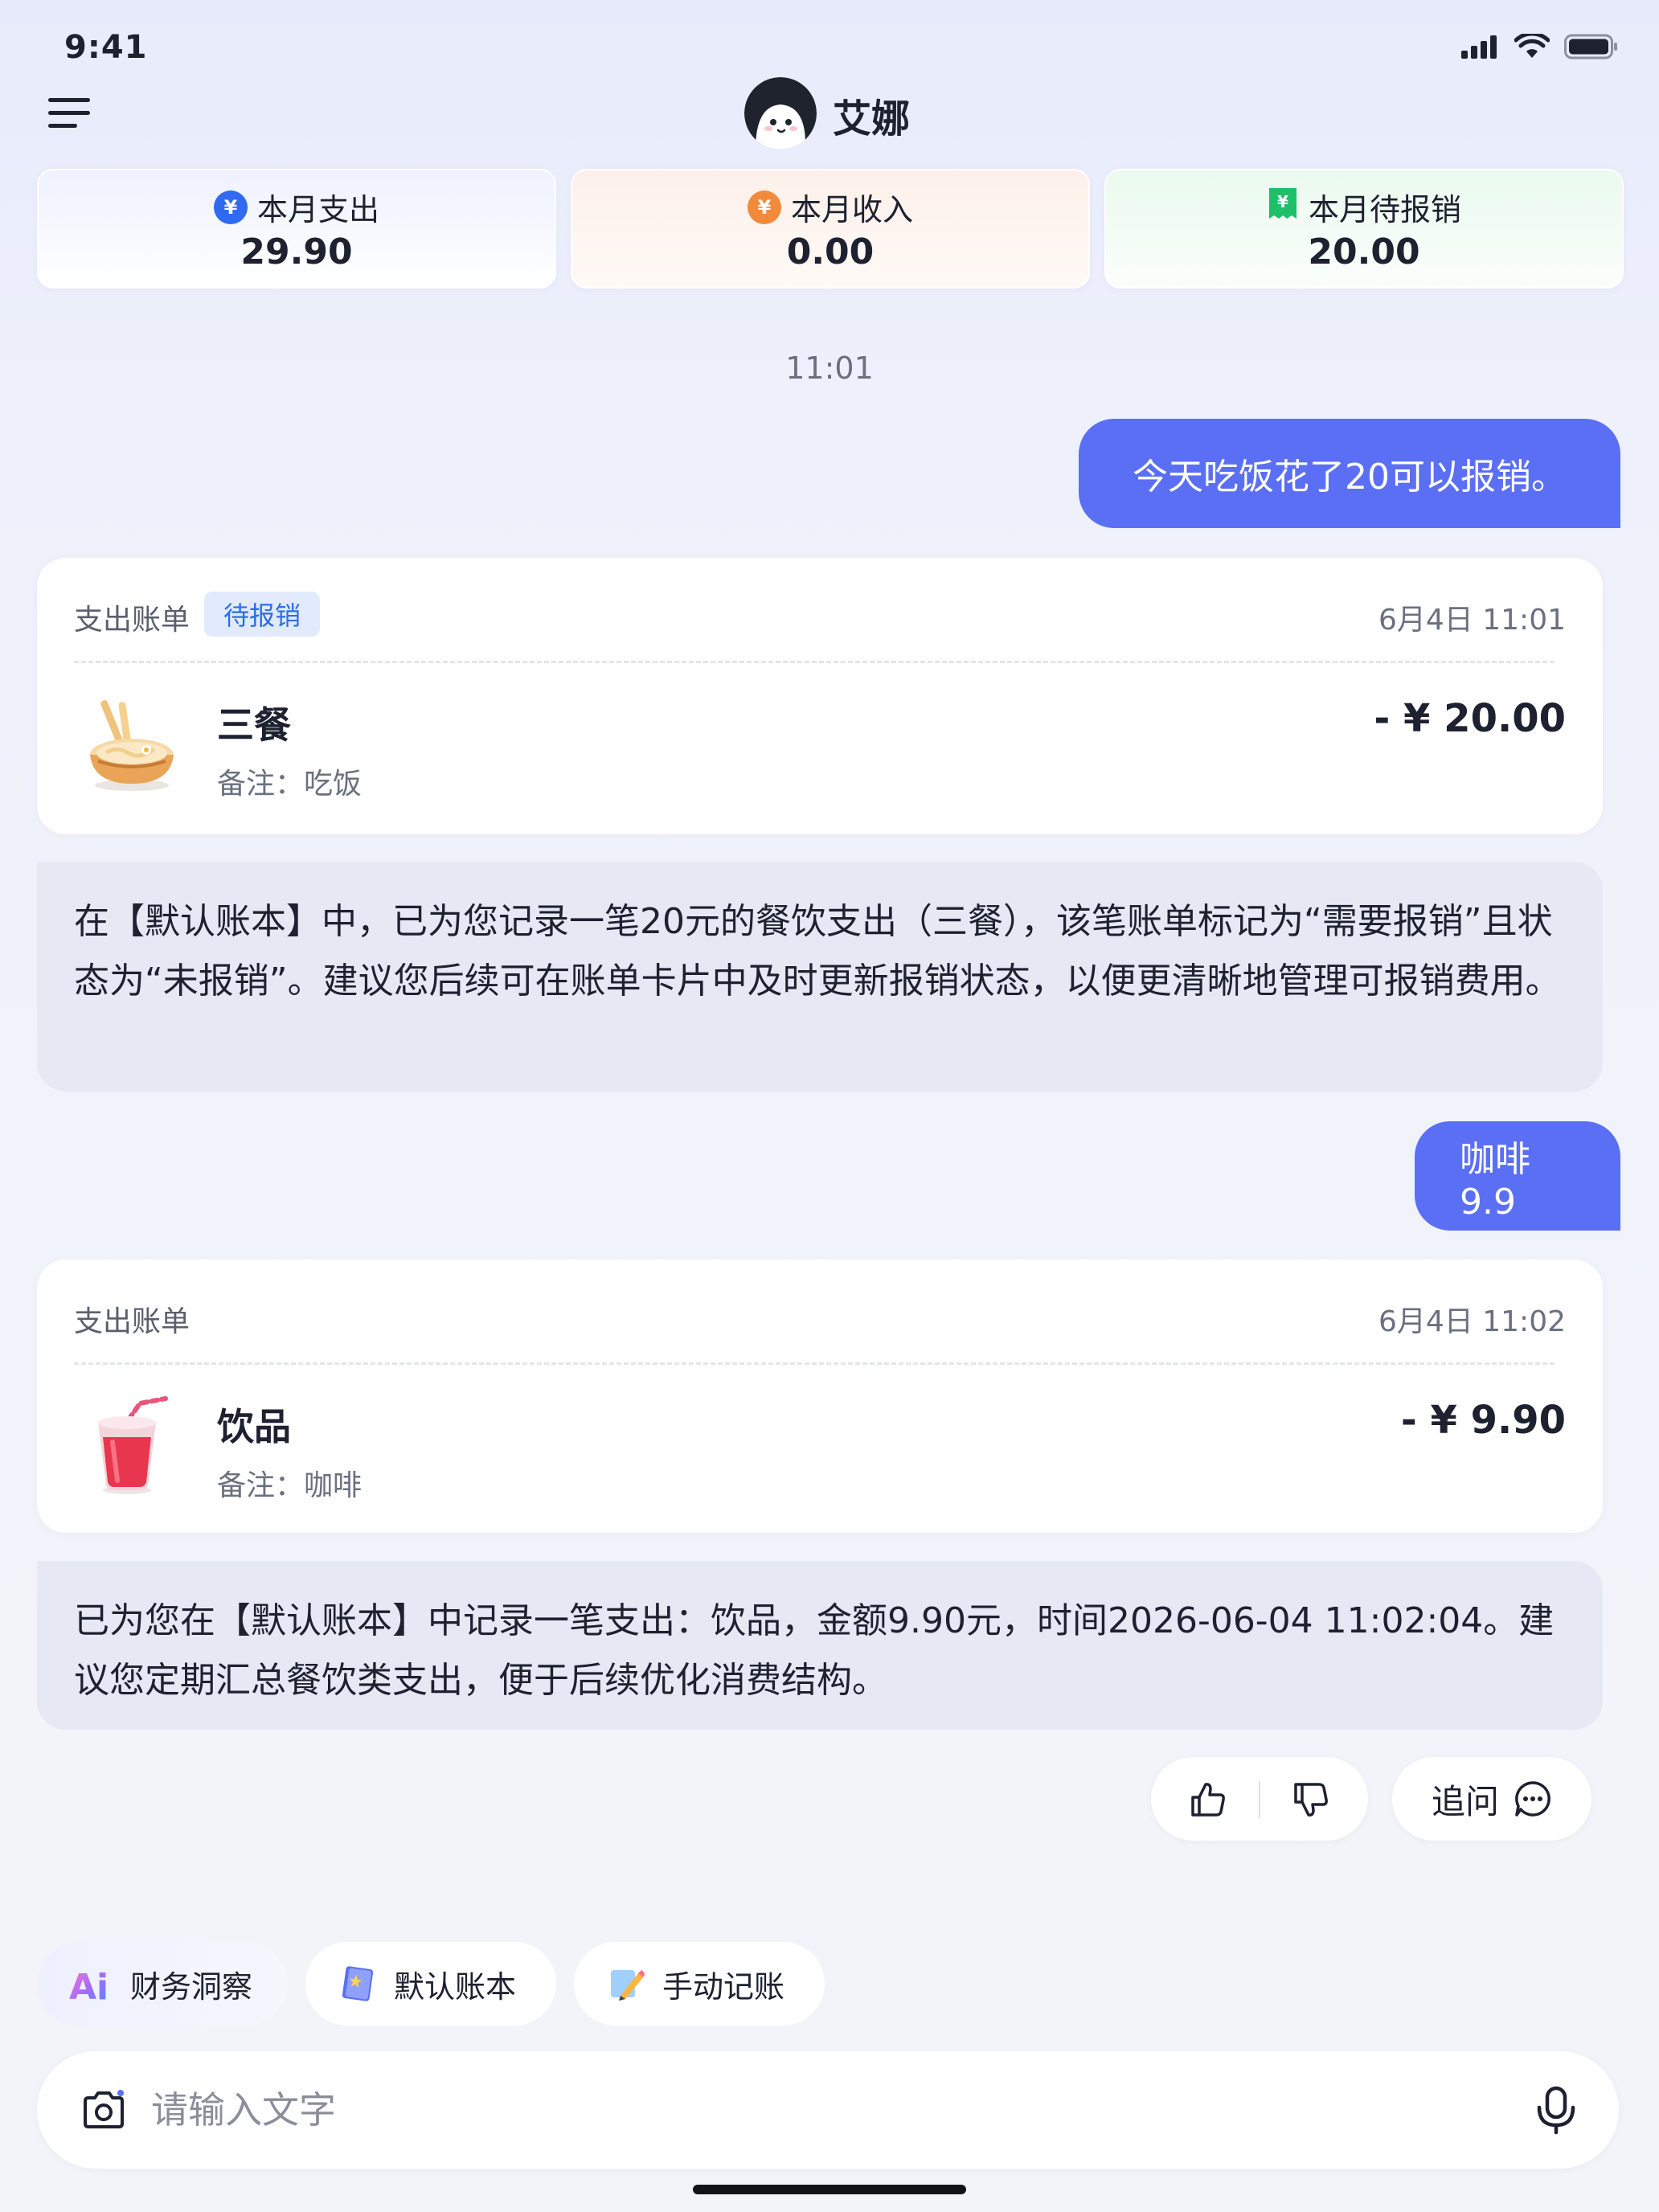  I want to click on wifi-icon, so click(1532, 46).